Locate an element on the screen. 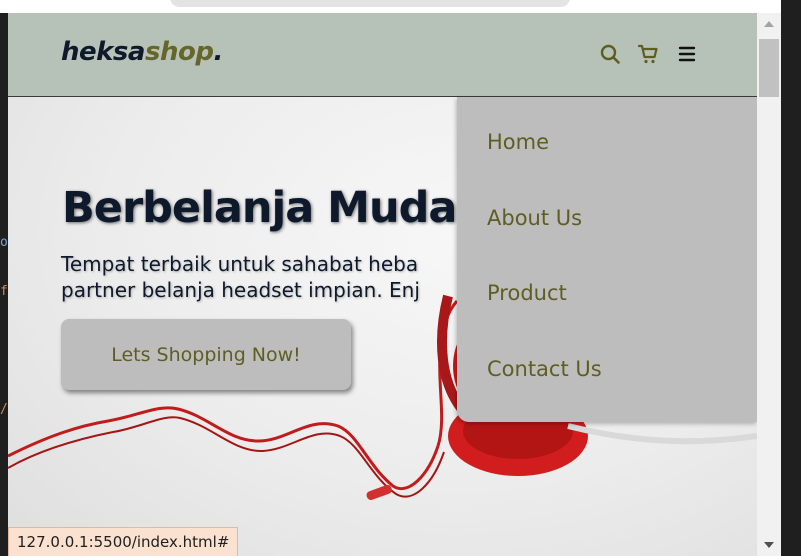 Image resolution: width=801 pixels, height=556 pixels. window-edge is located at coordinates (791, 278).